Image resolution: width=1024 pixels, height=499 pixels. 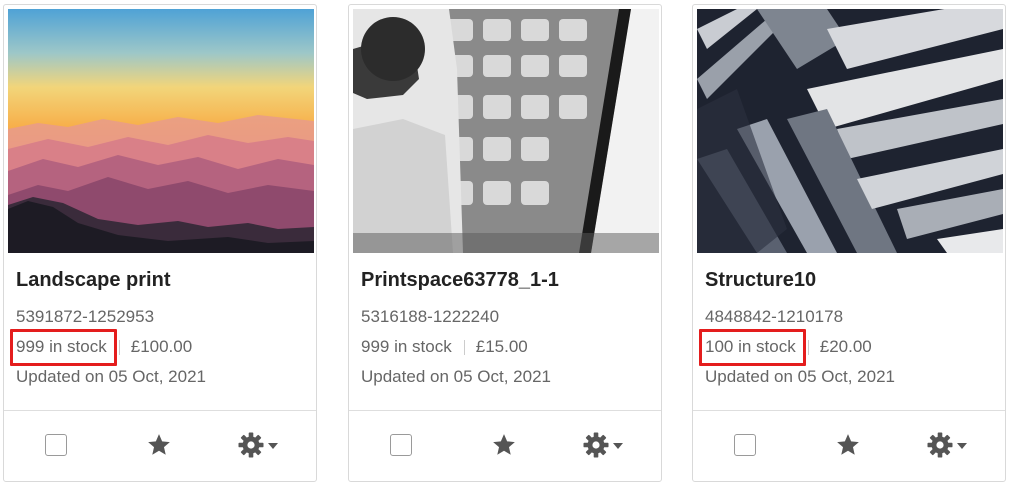 I want to click on stock-price-row: 999 in stock £15.00, so click(x=444, y=347).